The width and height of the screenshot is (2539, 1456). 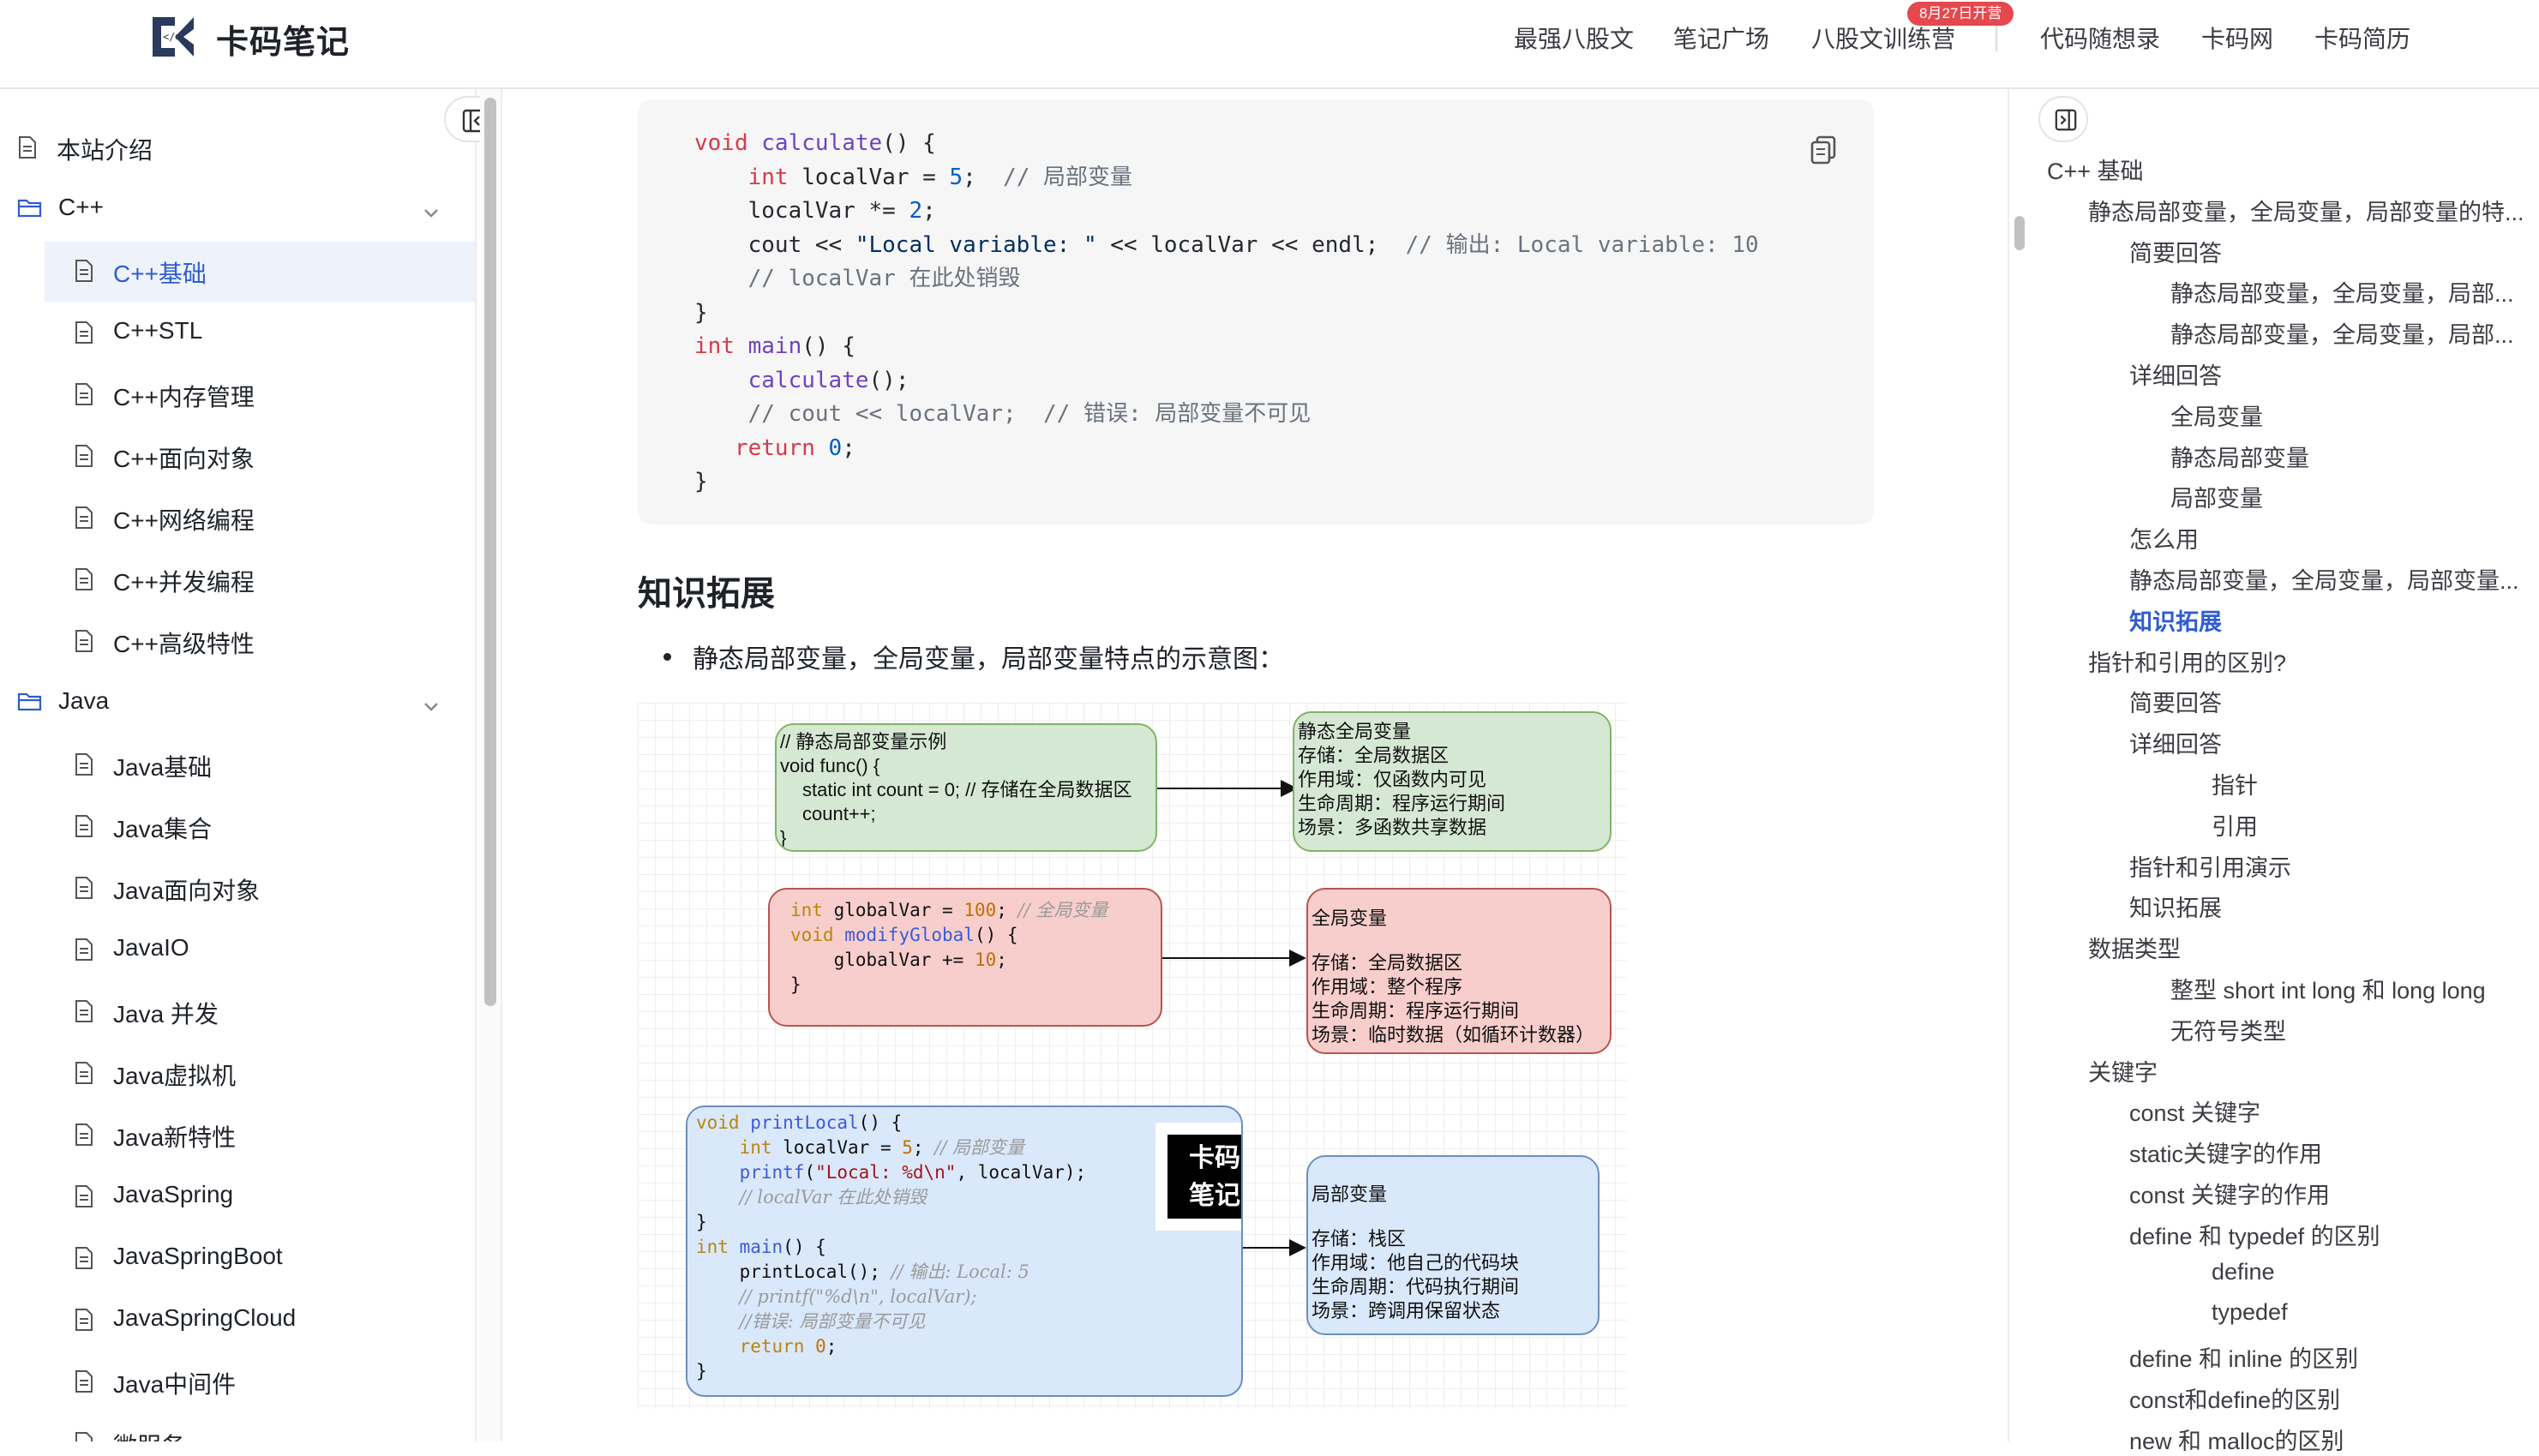 I want to click on sidebar-item-微服务: 微服务, so click(x=237, y=1428).